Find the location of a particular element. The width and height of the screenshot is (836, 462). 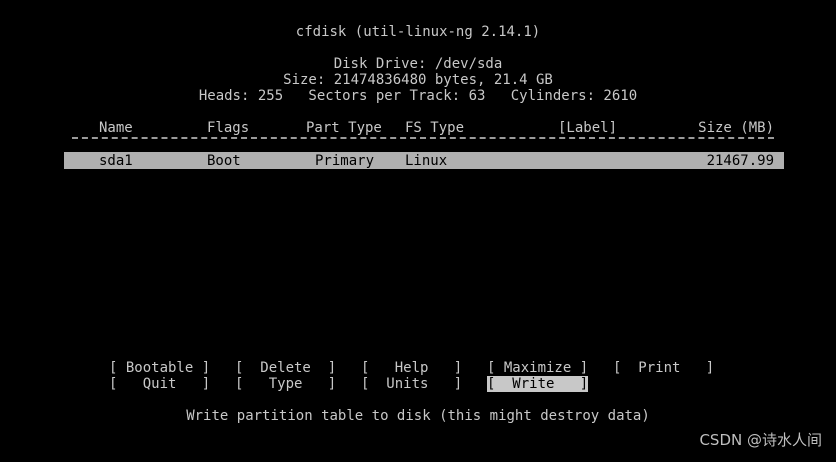

watermark: CSDN @诗水人间 is located at coordinates (760, 440).